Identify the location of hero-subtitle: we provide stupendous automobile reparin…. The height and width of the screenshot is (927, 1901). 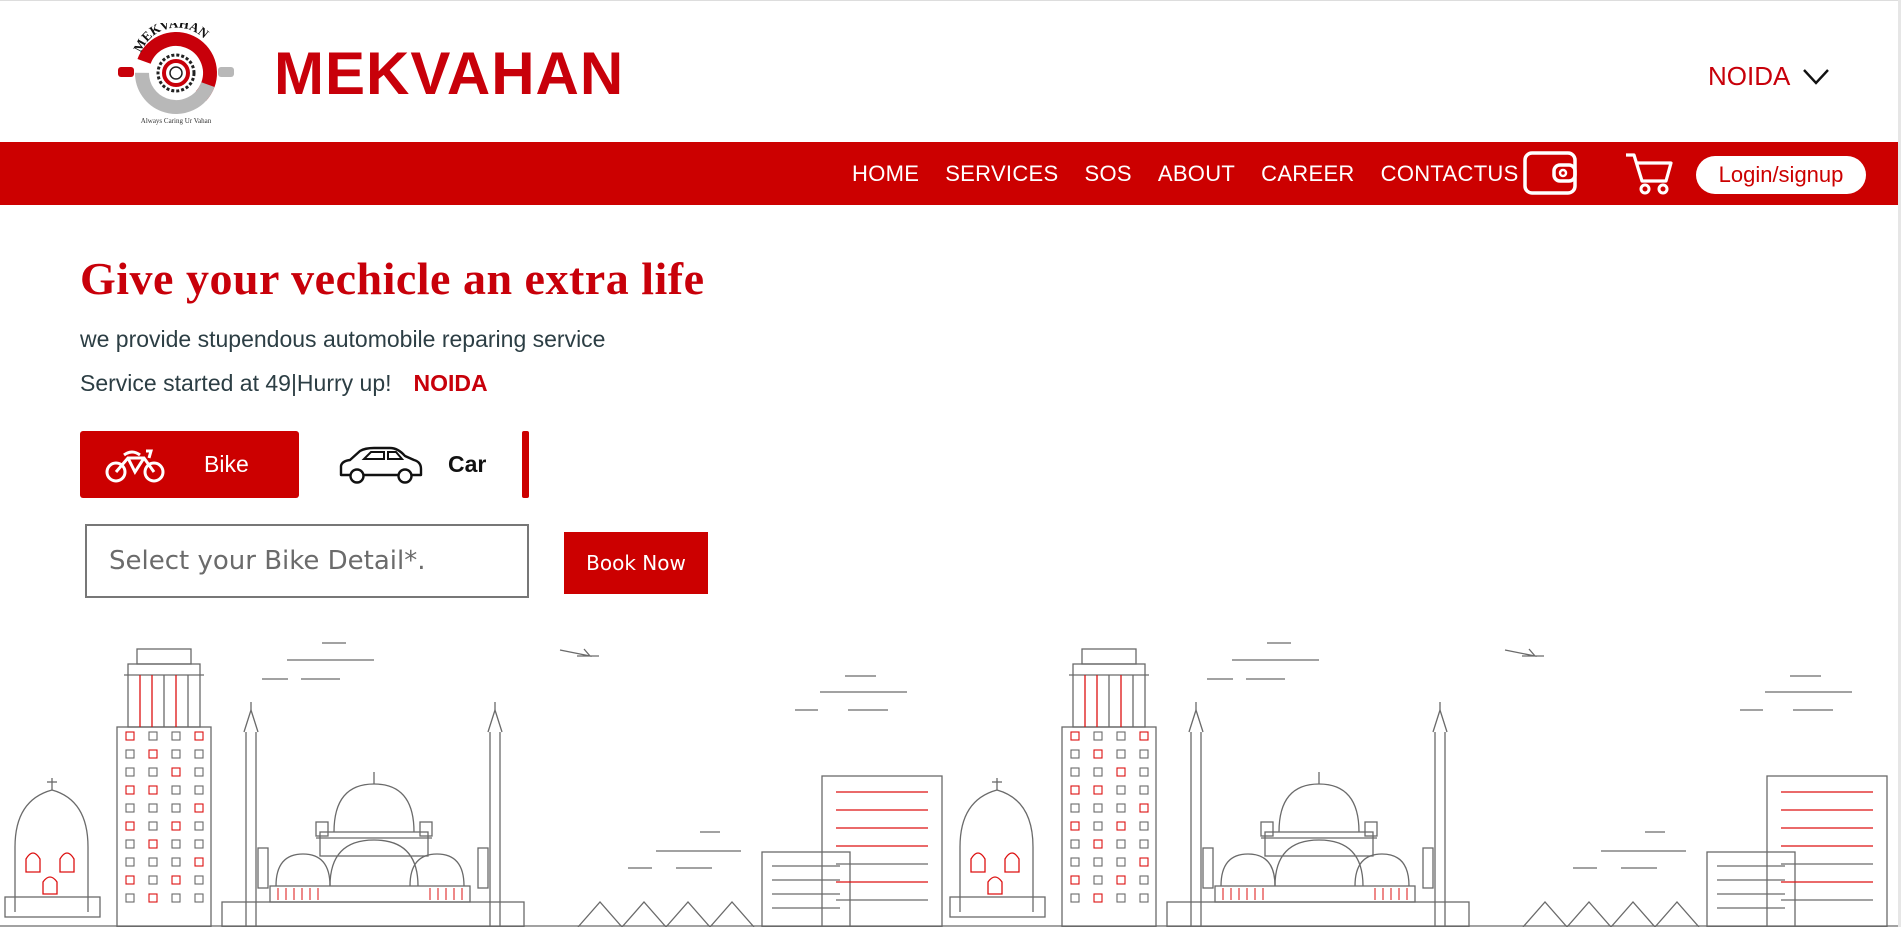
(343, 339).